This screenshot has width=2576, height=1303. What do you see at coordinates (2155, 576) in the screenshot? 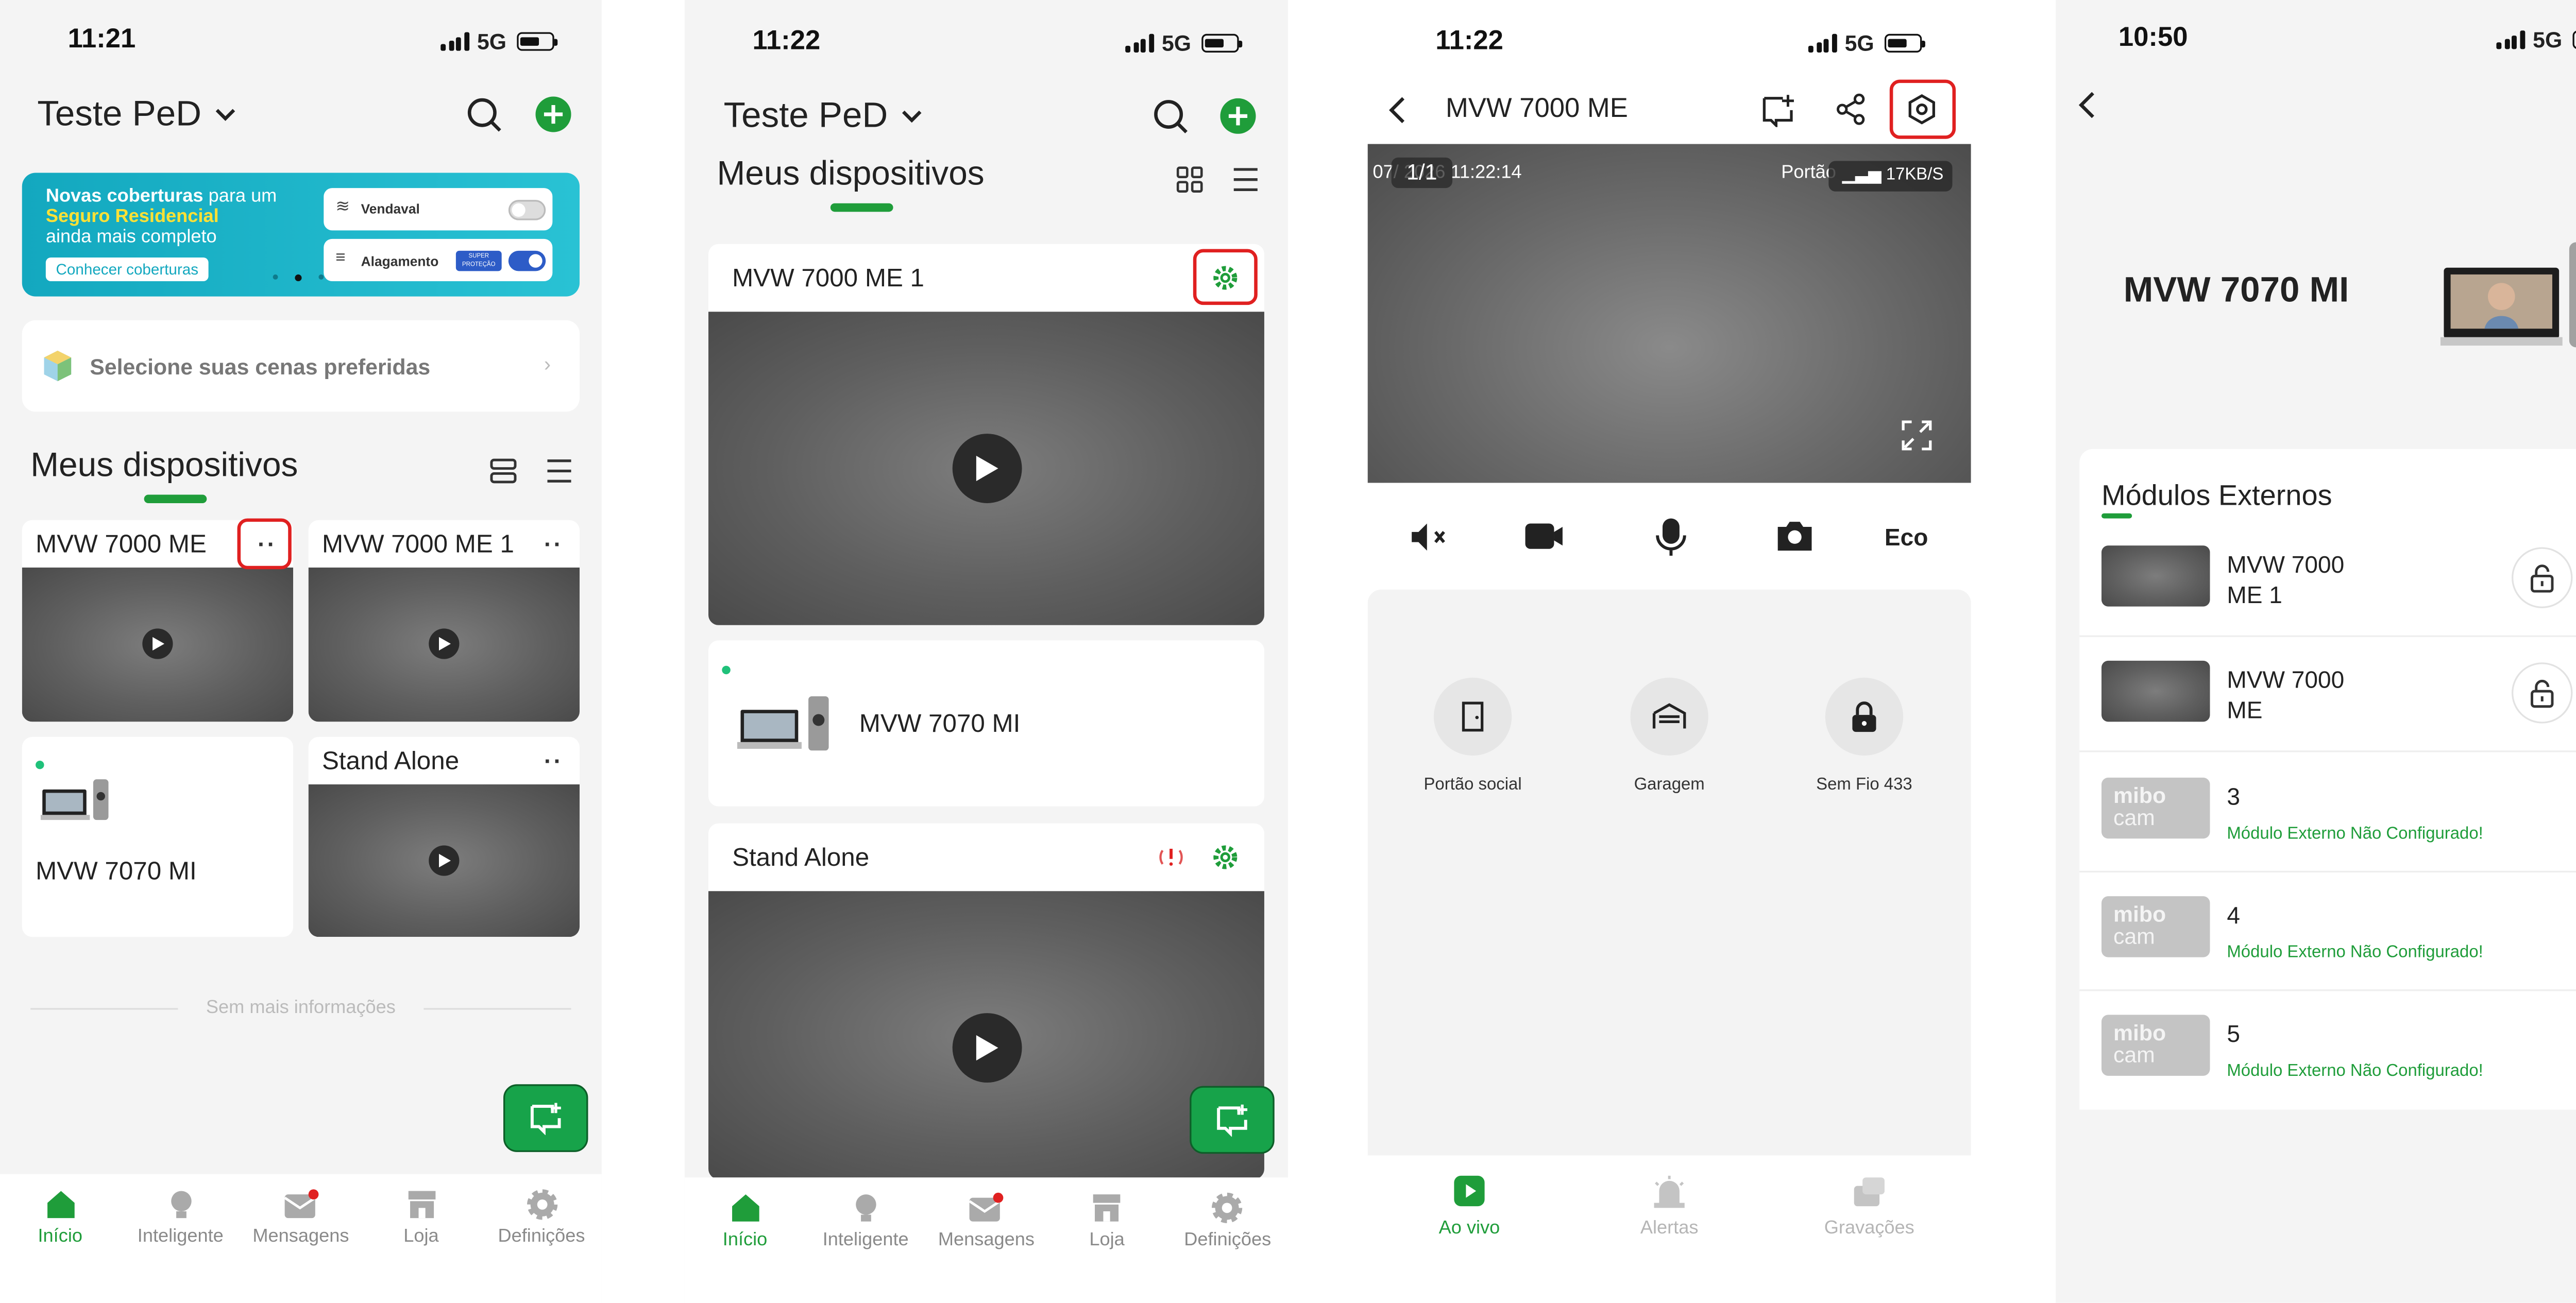
I see `module-thumbnail` at bounding box center [2155, 576].